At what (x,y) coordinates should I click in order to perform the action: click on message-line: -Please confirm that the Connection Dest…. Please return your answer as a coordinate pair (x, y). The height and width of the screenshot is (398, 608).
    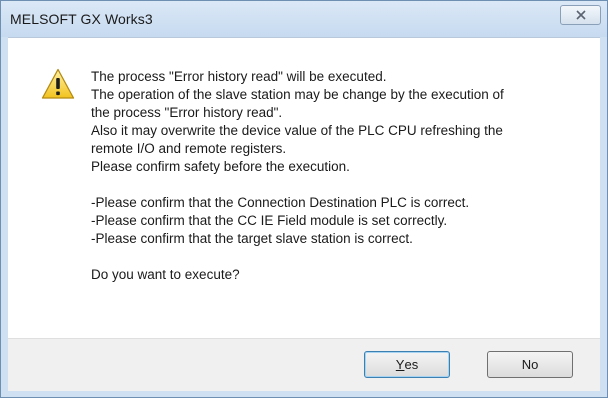
    Looking at the image, I should click on (280, 202).